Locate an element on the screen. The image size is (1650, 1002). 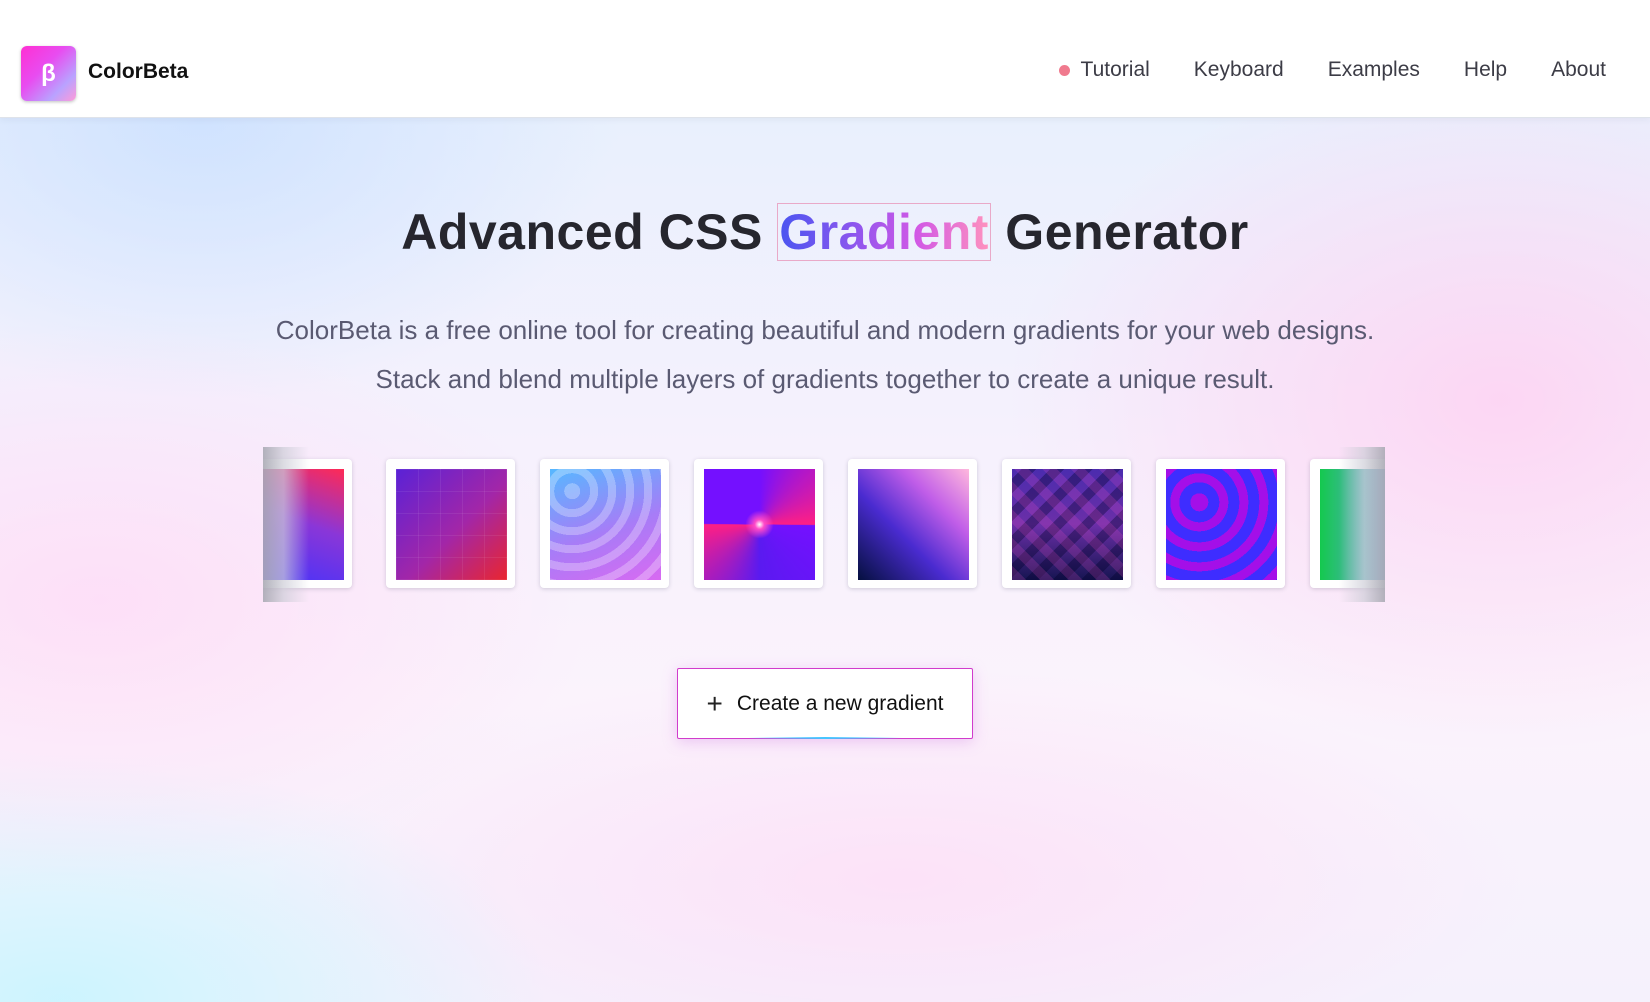
nav-help: Help is located at coordinates (1485, 70).